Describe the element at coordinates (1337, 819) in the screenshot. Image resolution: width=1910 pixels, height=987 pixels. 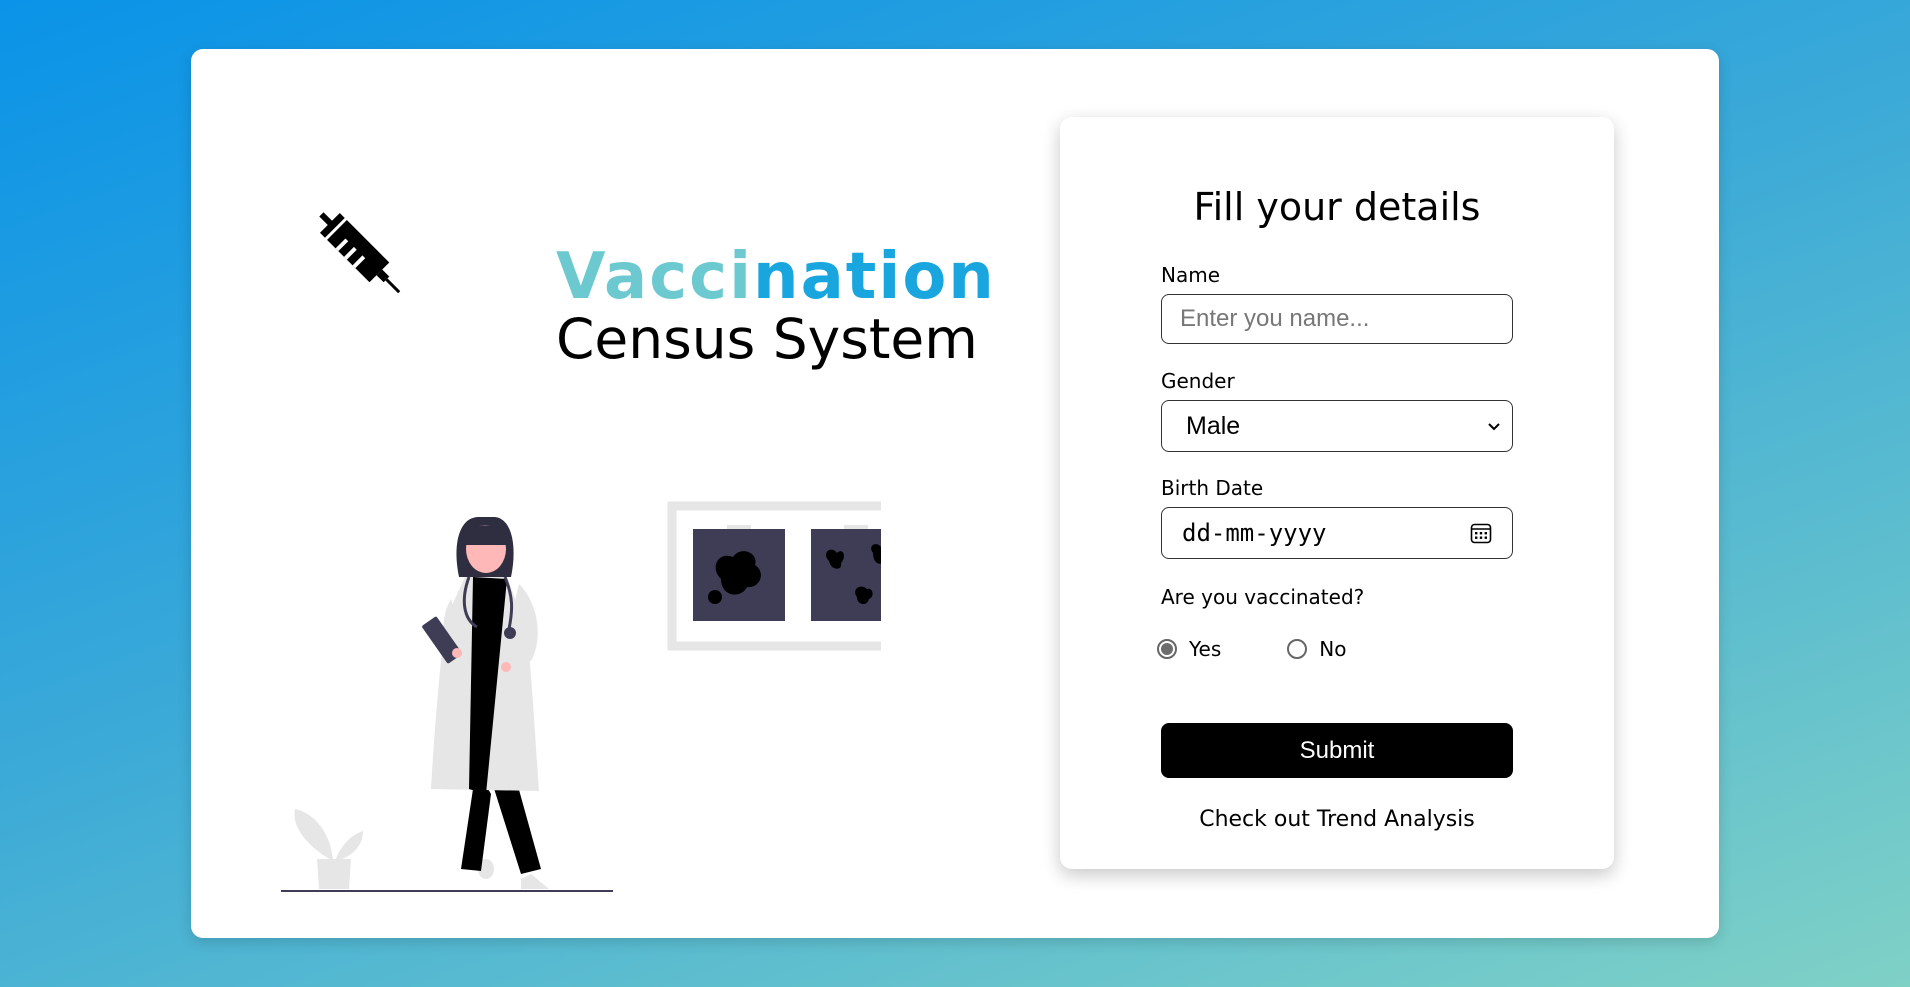
I see `trend-analysis-link: Check out Trend Analysis` at that location.